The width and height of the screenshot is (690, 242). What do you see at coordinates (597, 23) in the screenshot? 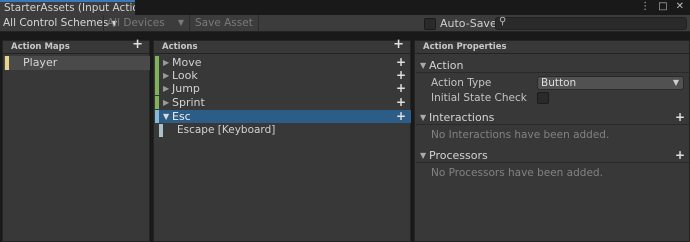
I see `search-input` at bounding box center [597, 23].